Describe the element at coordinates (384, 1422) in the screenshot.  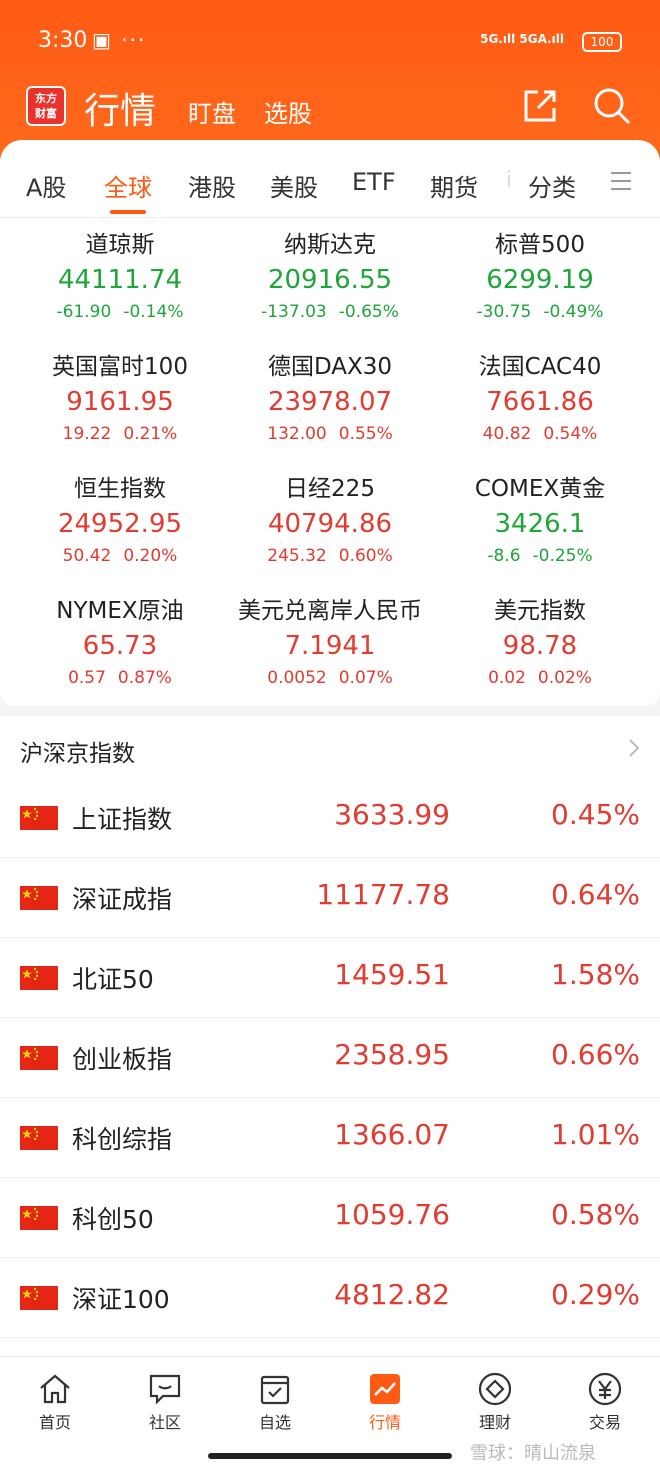
I see `bottom-tab-label: 行情` at that location.